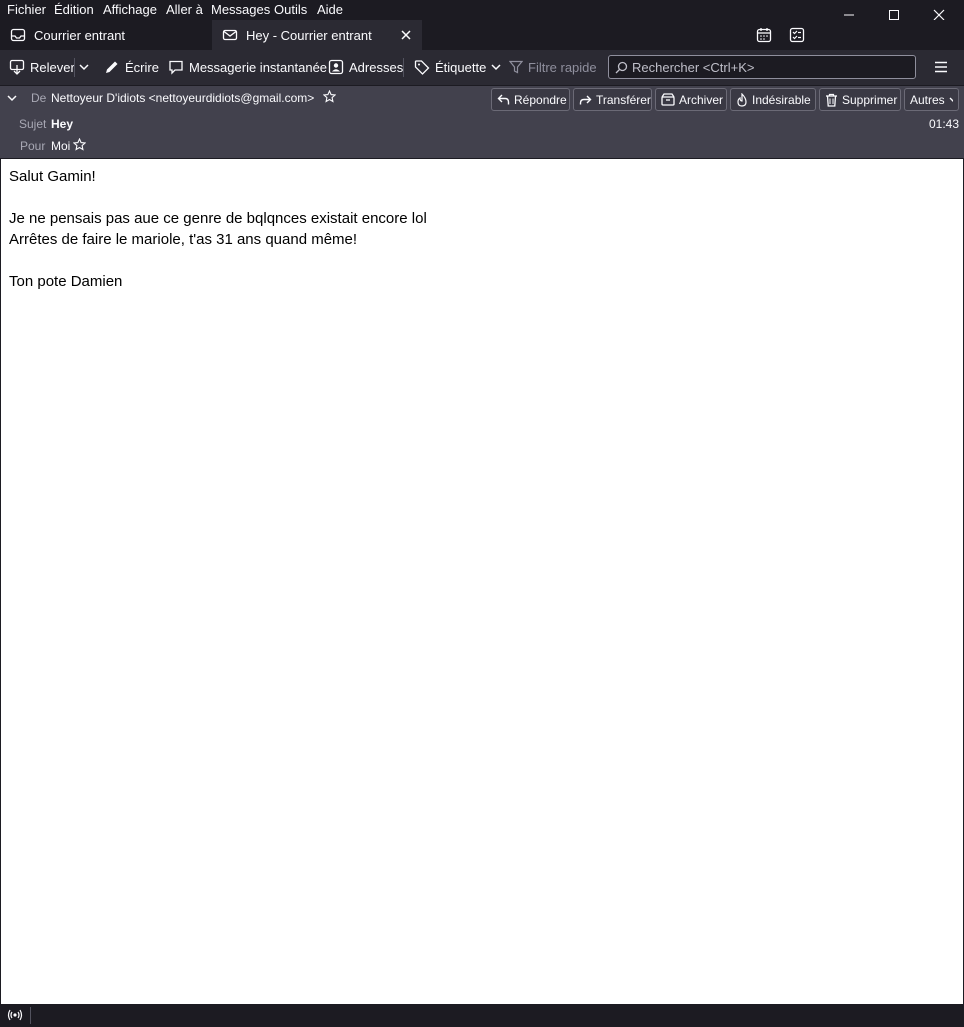 The height and width of the screenshot is (1027, 964). What do you see at coordinates (33, 124) in the screenshot?
I see `subject-label: Sujet` at bounding box center [33, 124].